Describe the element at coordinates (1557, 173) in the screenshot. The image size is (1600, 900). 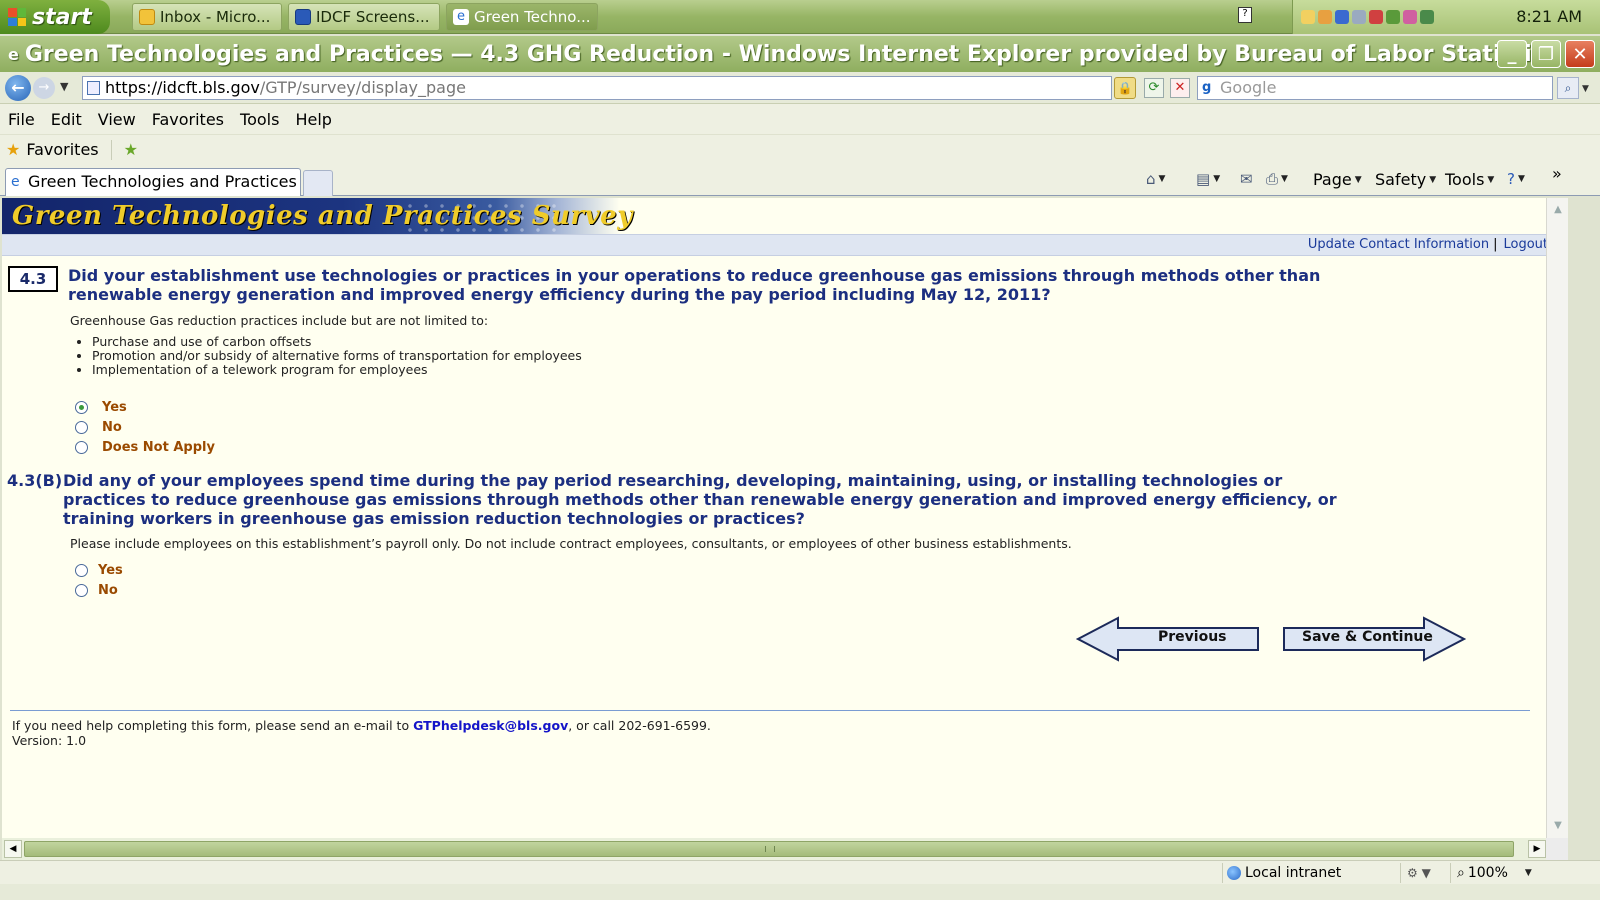
I see `more-commands-icon: »` at that location.